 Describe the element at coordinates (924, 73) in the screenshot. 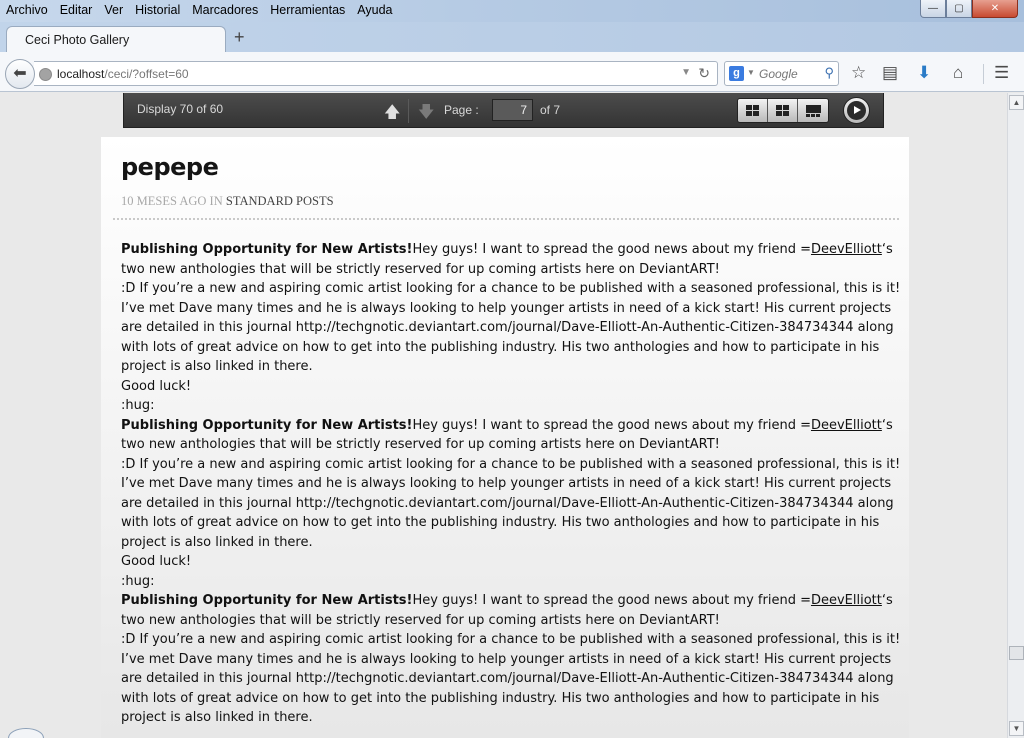

I see `download-icon: ⬇` at that location.